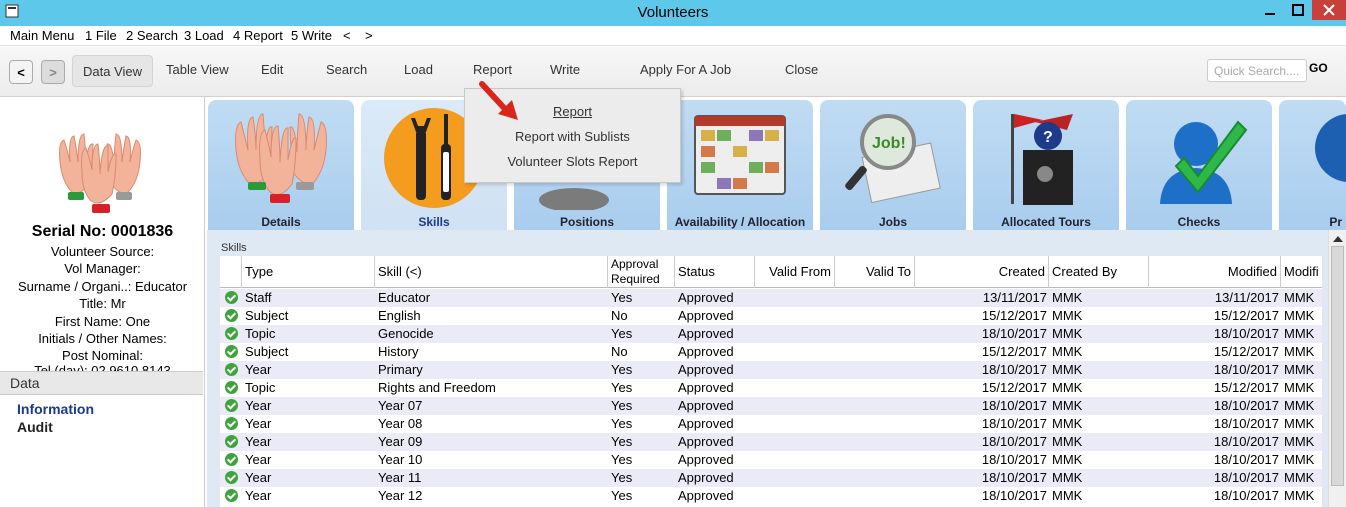 This screenshot has width=1346, height=507. Describe the element at coordinates (102, 251) in the screenshot. I see `volunteer-source-field: Volunteer Source:` at that location.